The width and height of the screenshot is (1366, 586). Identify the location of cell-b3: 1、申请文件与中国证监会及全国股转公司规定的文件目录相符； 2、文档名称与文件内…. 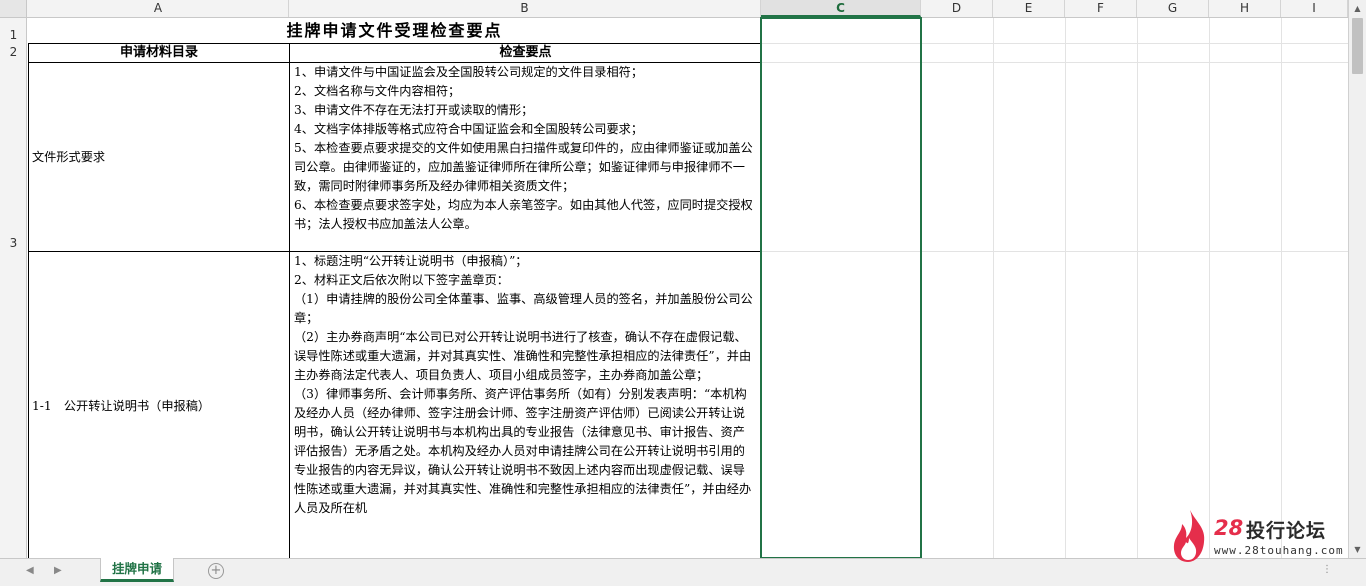
(525, 157).